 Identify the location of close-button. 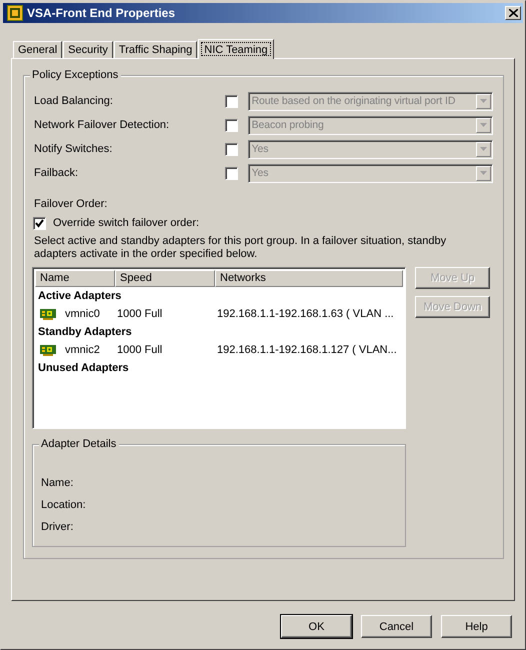
(513, 13).